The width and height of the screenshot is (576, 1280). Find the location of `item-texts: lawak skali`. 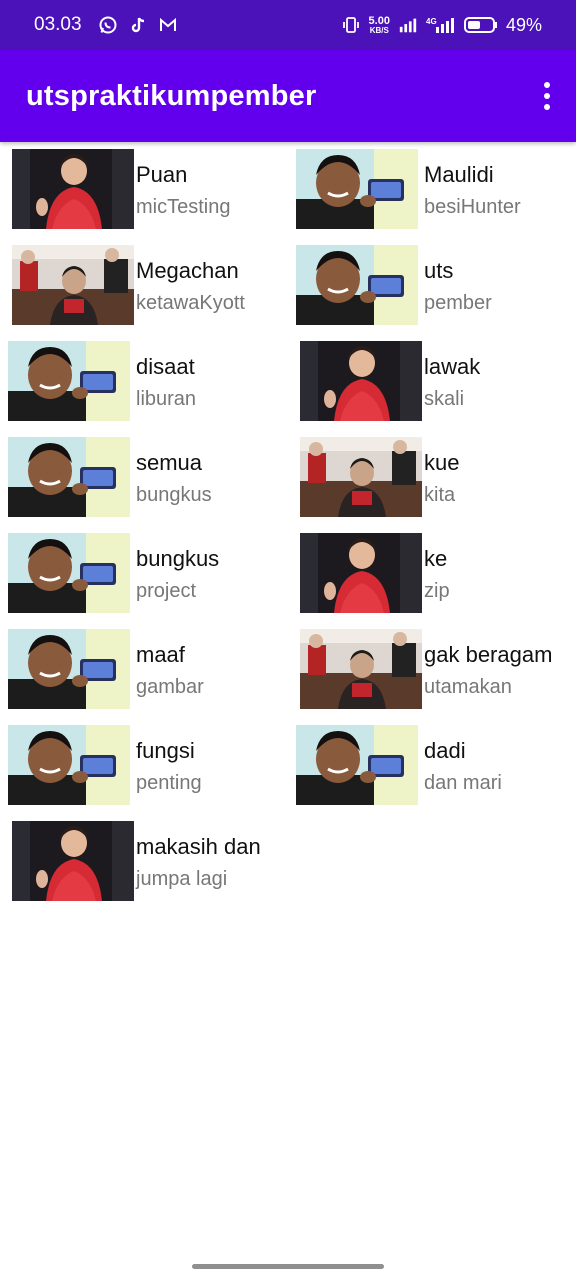

item-texts: lawak skali is located at coordinates (452, 383).